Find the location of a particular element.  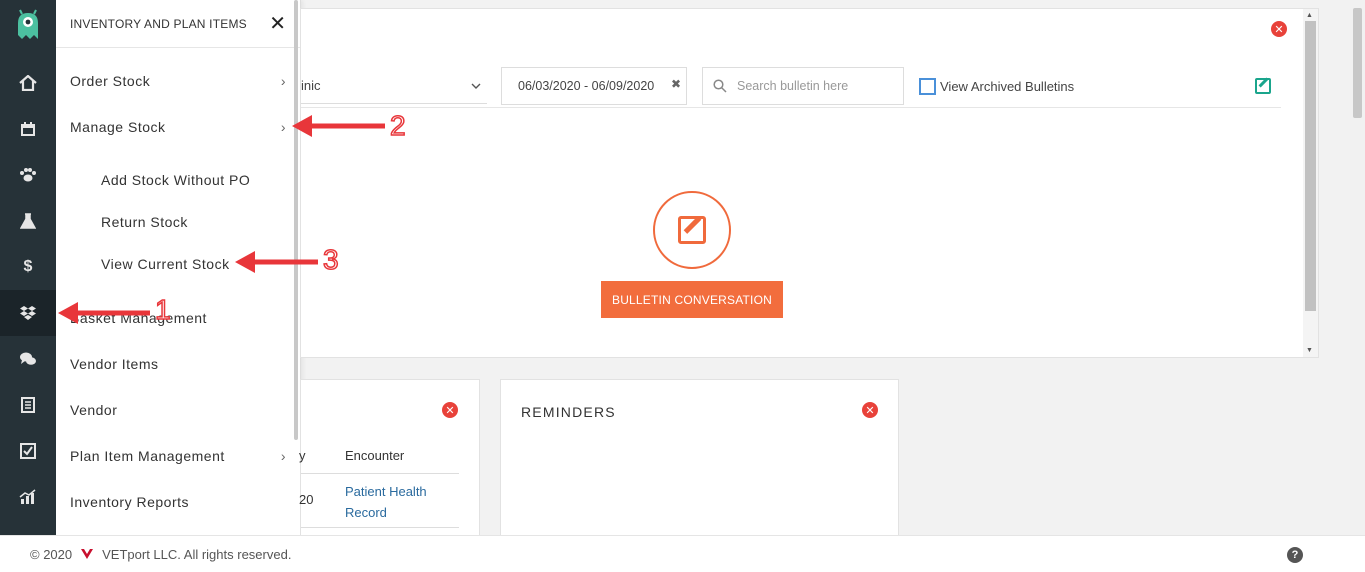

checkbox-icon is located at coordinates (28, 451).